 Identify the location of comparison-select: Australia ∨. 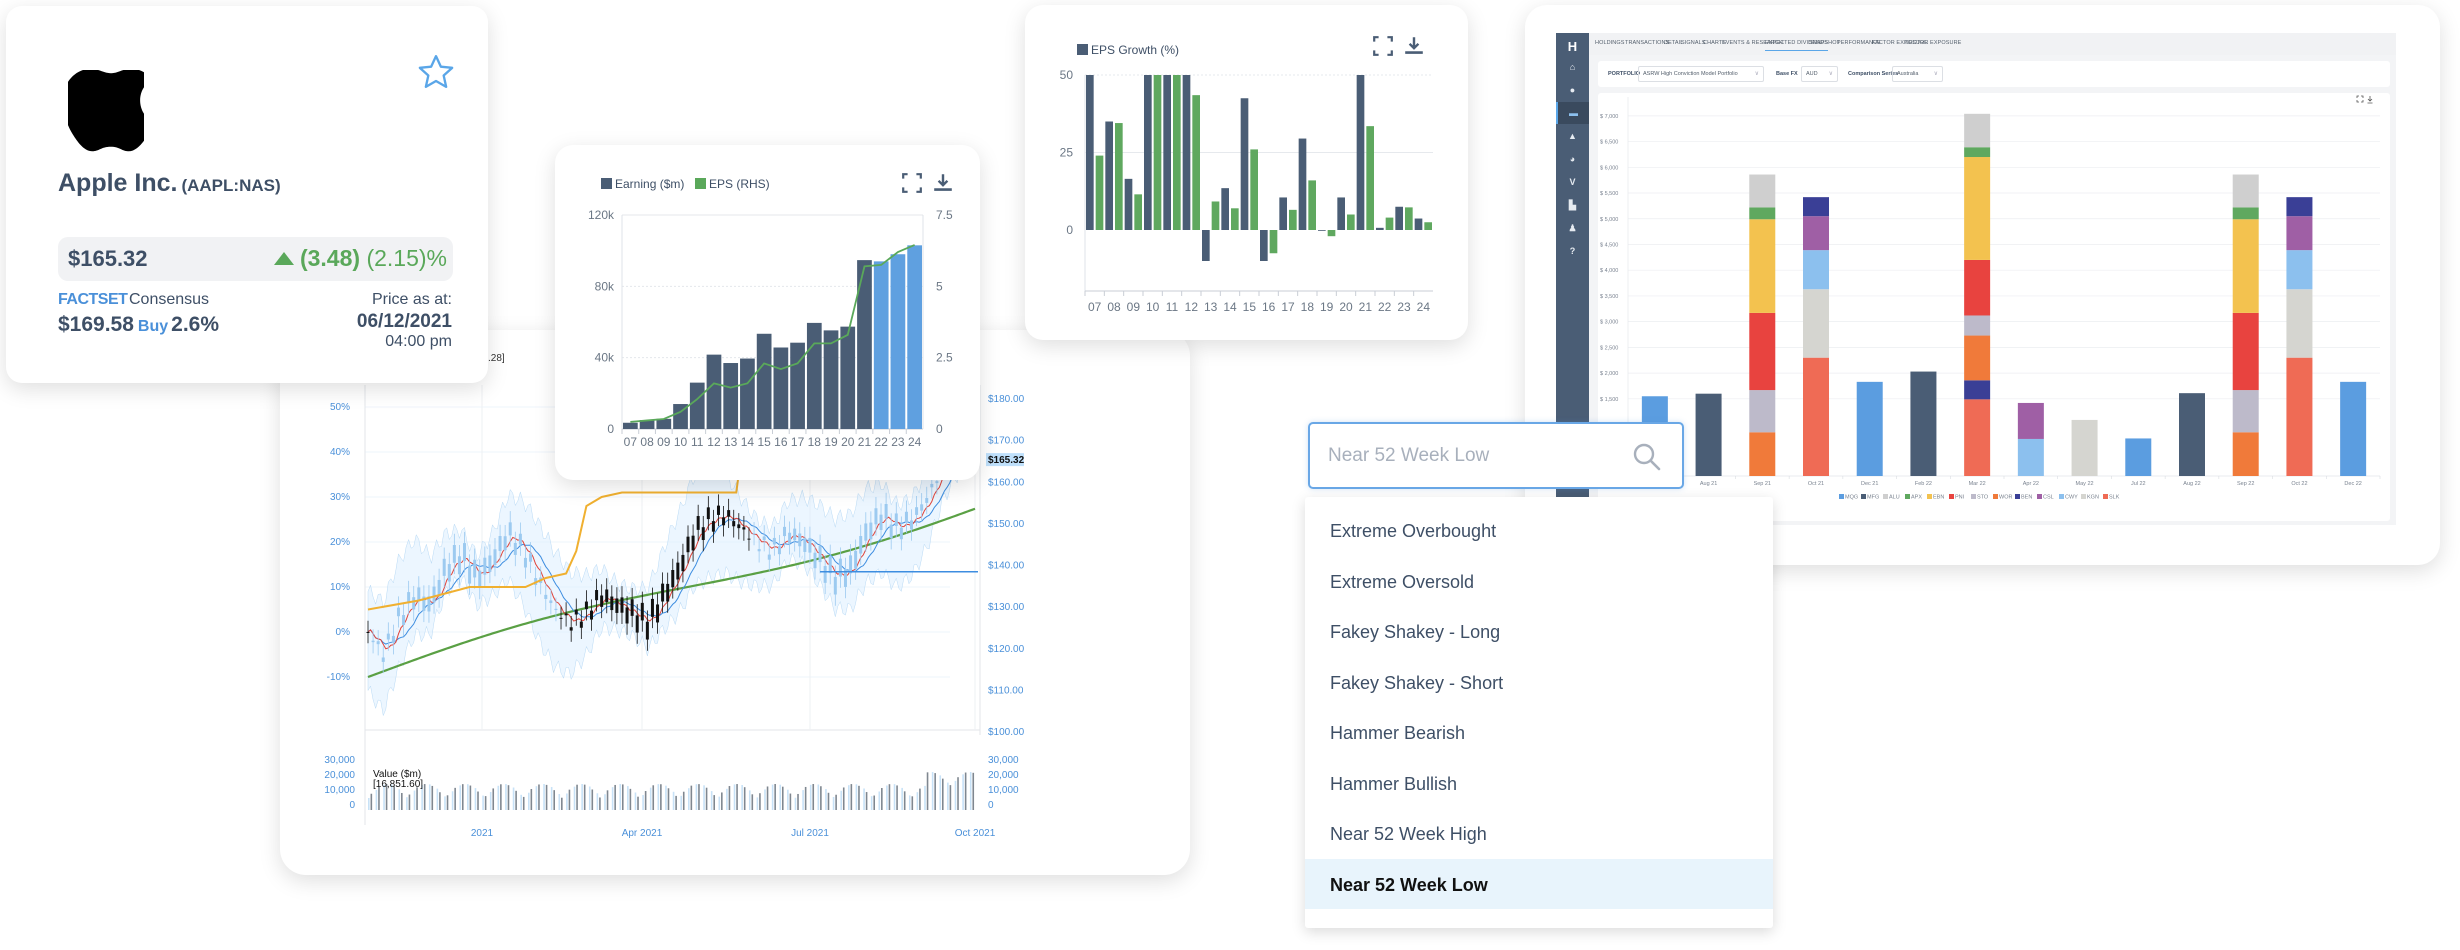
(1917, 74).